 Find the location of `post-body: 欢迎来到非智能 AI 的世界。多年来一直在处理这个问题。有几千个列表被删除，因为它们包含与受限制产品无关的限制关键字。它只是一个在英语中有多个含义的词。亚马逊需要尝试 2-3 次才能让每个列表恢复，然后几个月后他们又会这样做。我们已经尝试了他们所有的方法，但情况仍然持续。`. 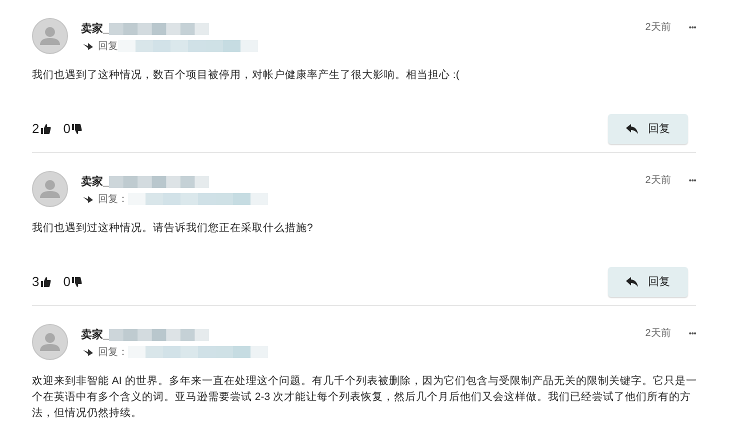

post-body: 欢迎来到非智能 AI 的世界。多年来一直在处理这个问题。有几千个列表被删除，因为它们包含与受限制产品无关的限制关键字。它只是一个在英语中有多个含义的词。亚马逊需要尝试 2-3 次才能让每个列表恢复，然后几个月后他们又会这样做。我们已经尝试了他们所有的方法，但情况仍然持续。 is located at coordinates (365, 397).